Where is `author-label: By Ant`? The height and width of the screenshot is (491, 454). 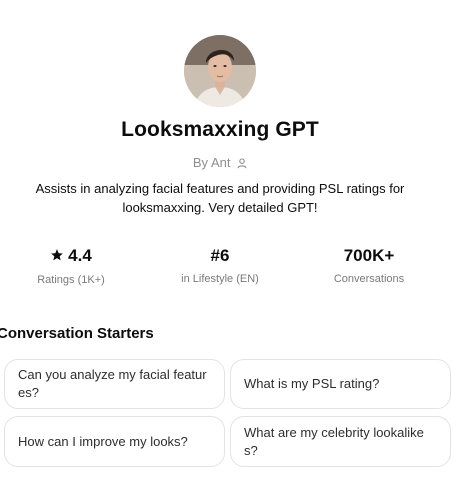 author-label: By Ant is located at coordinates (211, 162).